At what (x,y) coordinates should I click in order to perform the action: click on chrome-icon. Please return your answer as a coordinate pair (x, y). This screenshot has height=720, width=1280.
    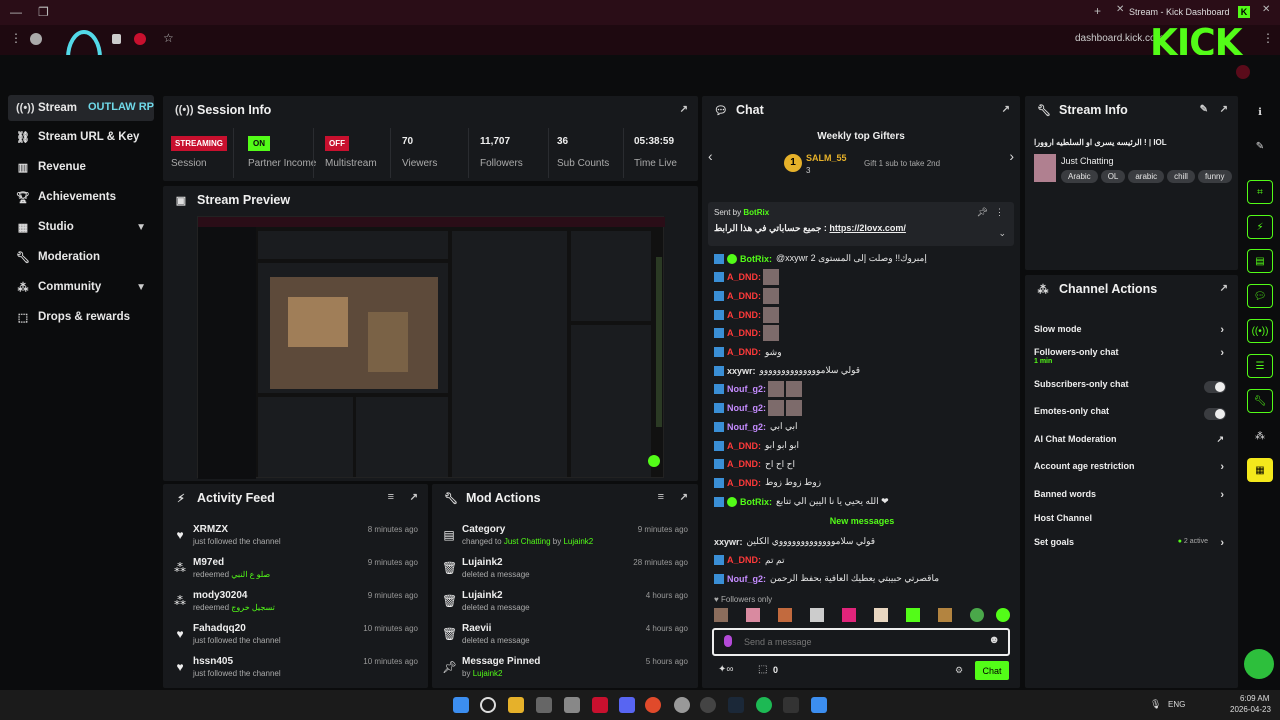
    Looking at the image, I should click on (653, 705).